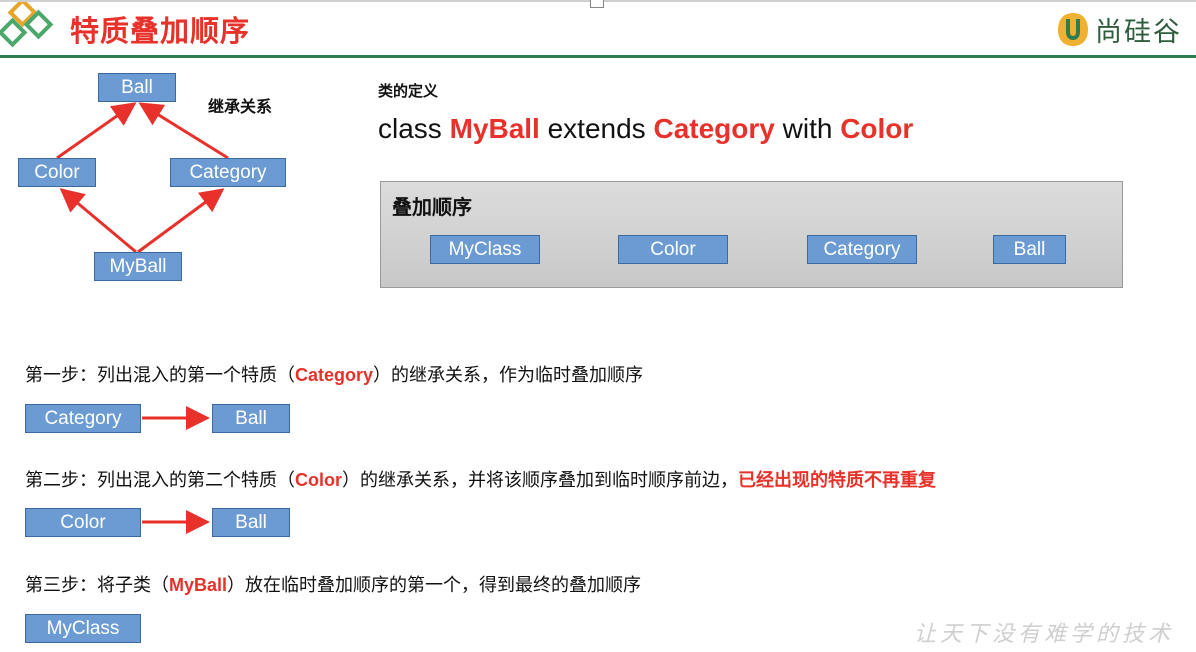  What do you see at coordinates (160, 375) in the screenshot?
I see `step1-pre: 第一步：列出混入的第一个特质（` at bounding box center [160, 375].